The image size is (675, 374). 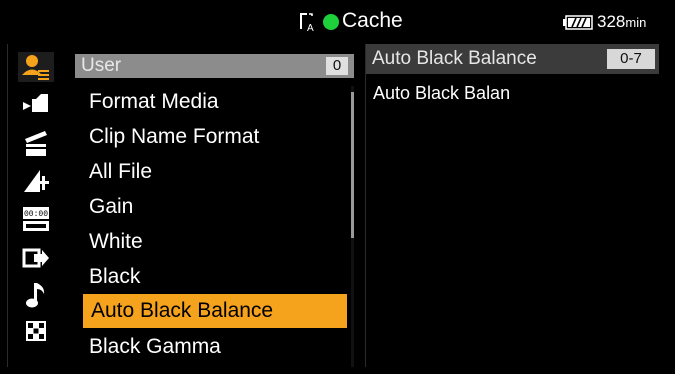 What do you see at coordinates (212, 277) in the screenshot?
I see `menu-item-black: Black` at bounding box center [212, 277].